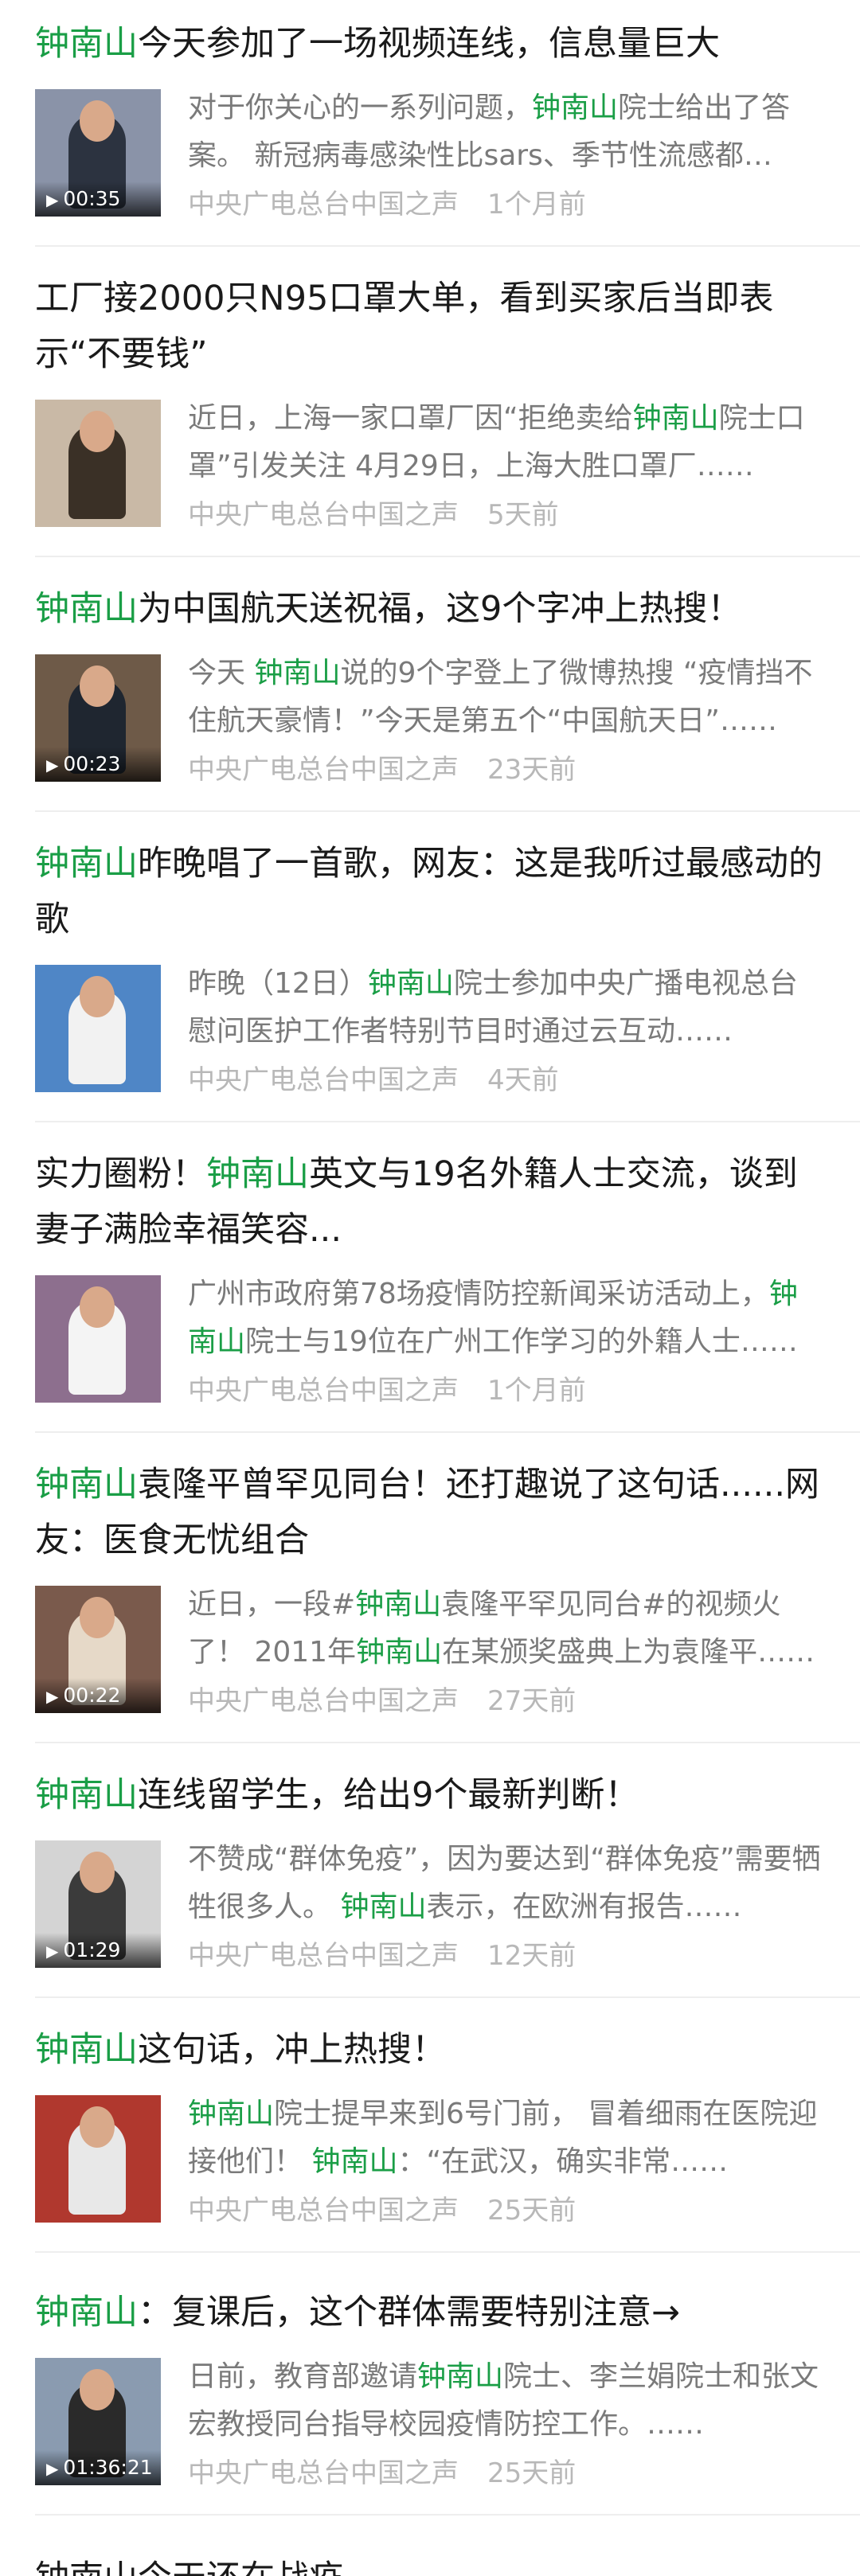 The height and width of the screenshot is (2576, 860). I want to click on text-segment: 实力圈粉！, so click(120, 1174).